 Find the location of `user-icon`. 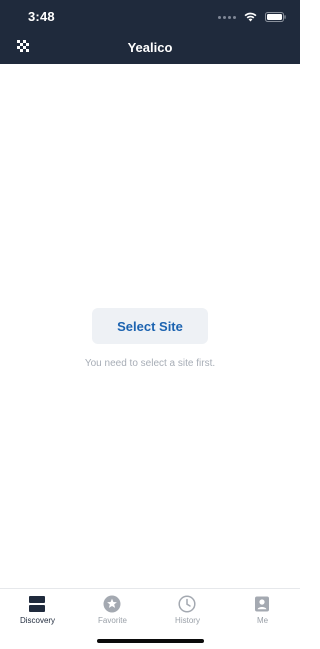

user-icon is located at coordinates (262, 604).